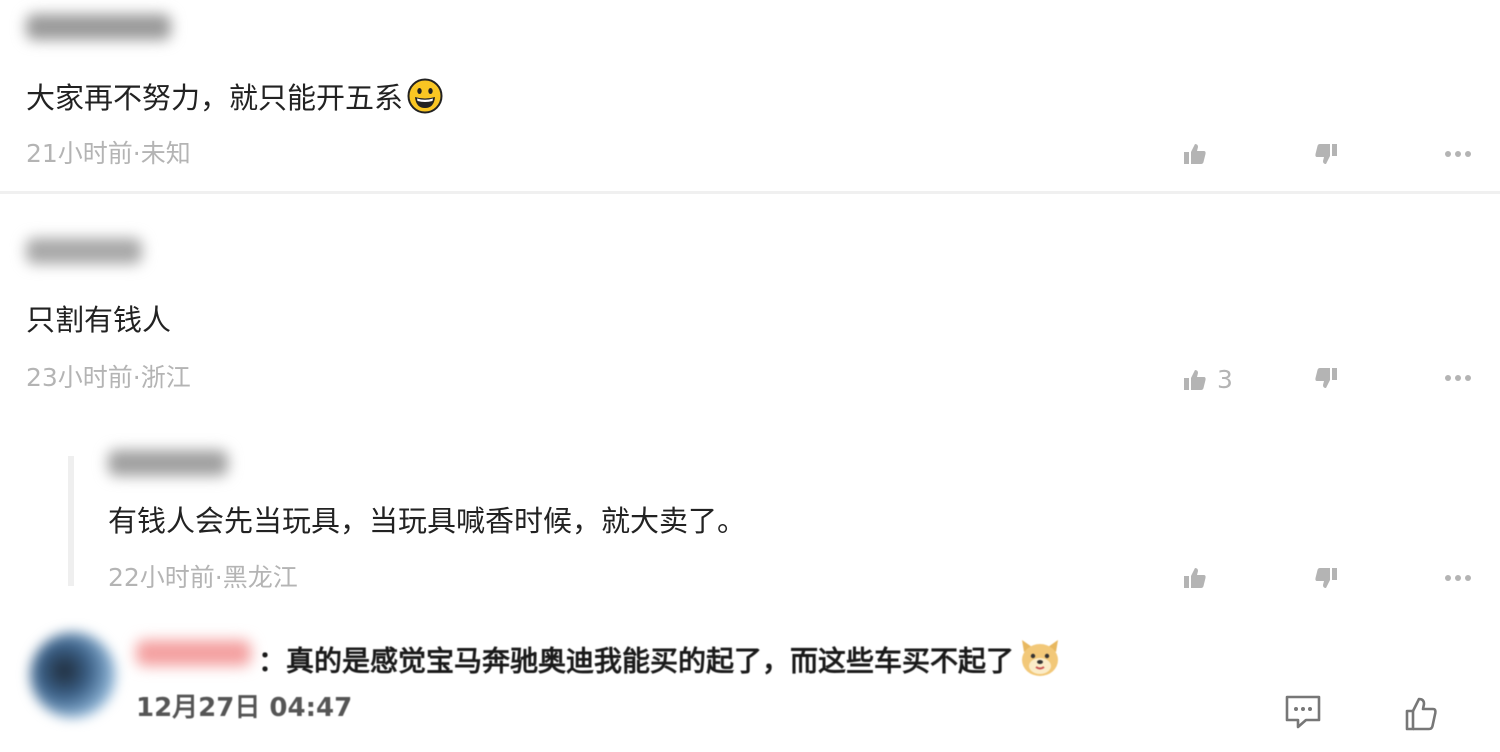 The height and width of the screenshot is (752, 1500). I want to click on like-count: 3, so click(1225, 379).